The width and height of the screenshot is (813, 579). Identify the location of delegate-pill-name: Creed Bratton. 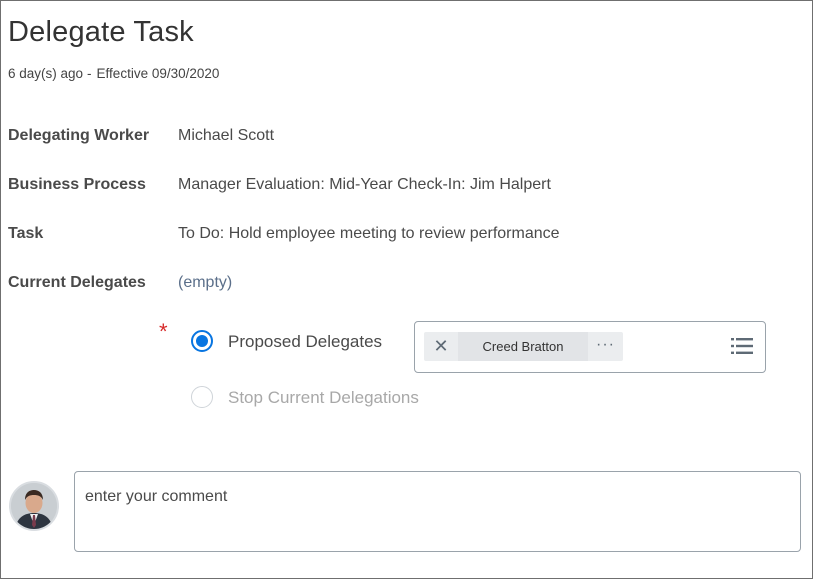
(523, 346).